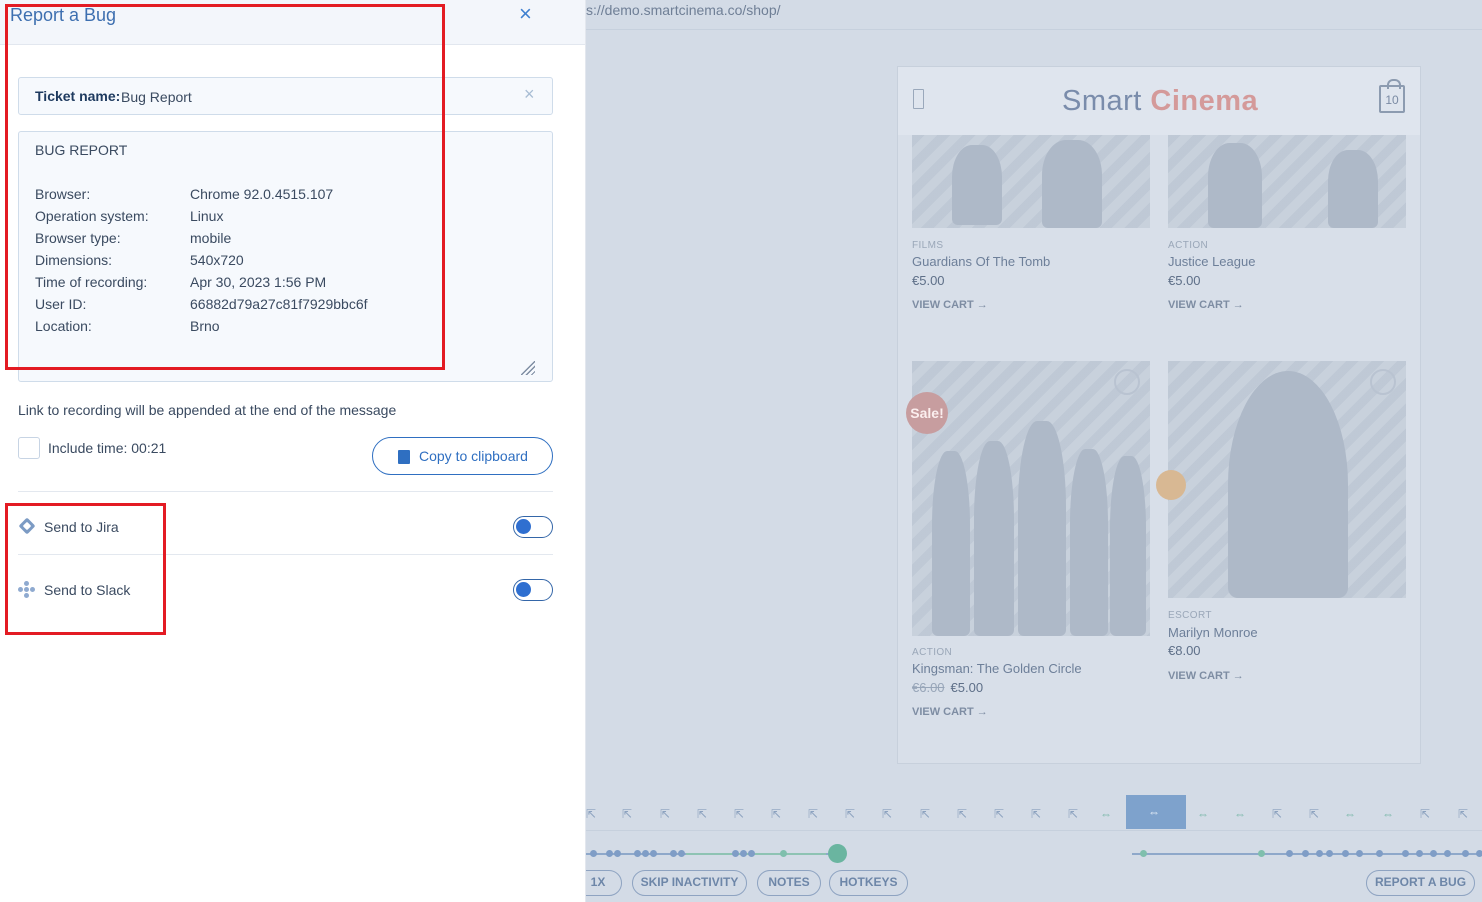 The height and width of the screenshot is (902, 1482). I want to click on ticket-name-label: Ticket name:, so click(78, 96).